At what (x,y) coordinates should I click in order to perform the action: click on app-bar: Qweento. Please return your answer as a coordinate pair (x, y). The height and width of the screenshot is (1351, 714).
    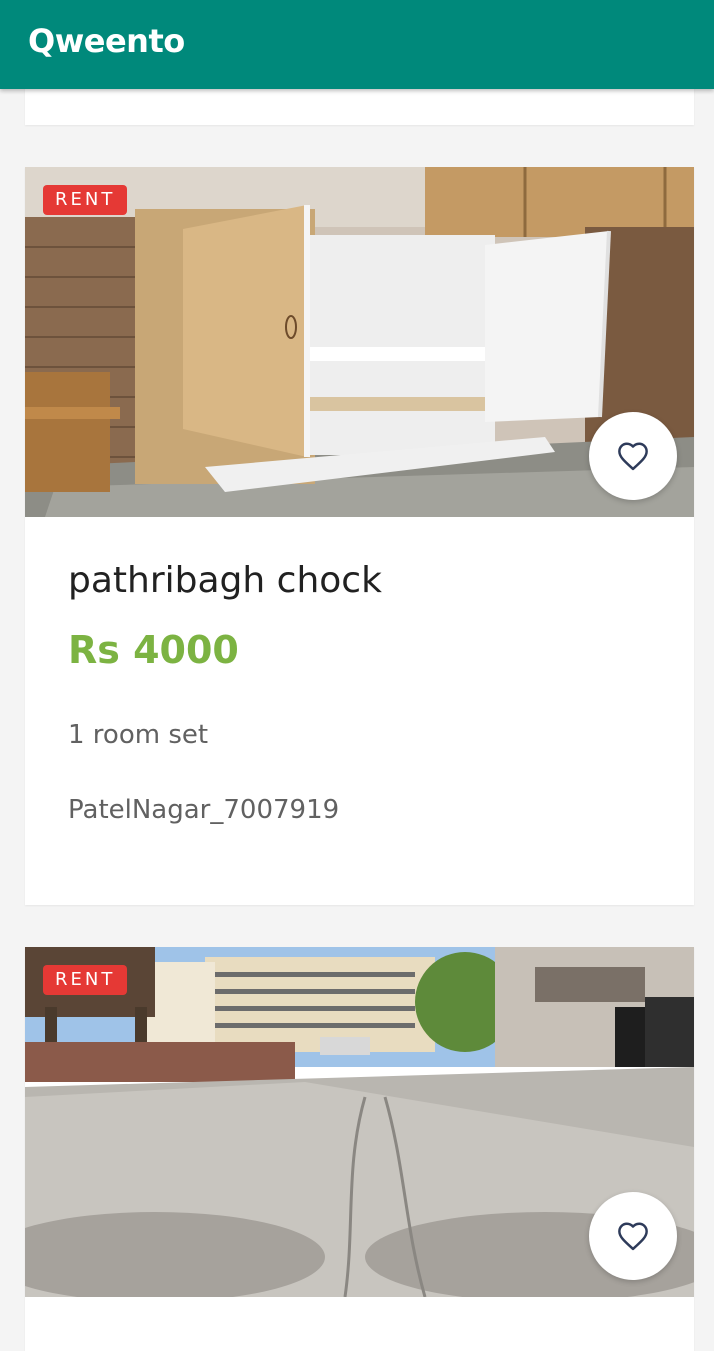
    Looking at the image, I should click on (357, 44).